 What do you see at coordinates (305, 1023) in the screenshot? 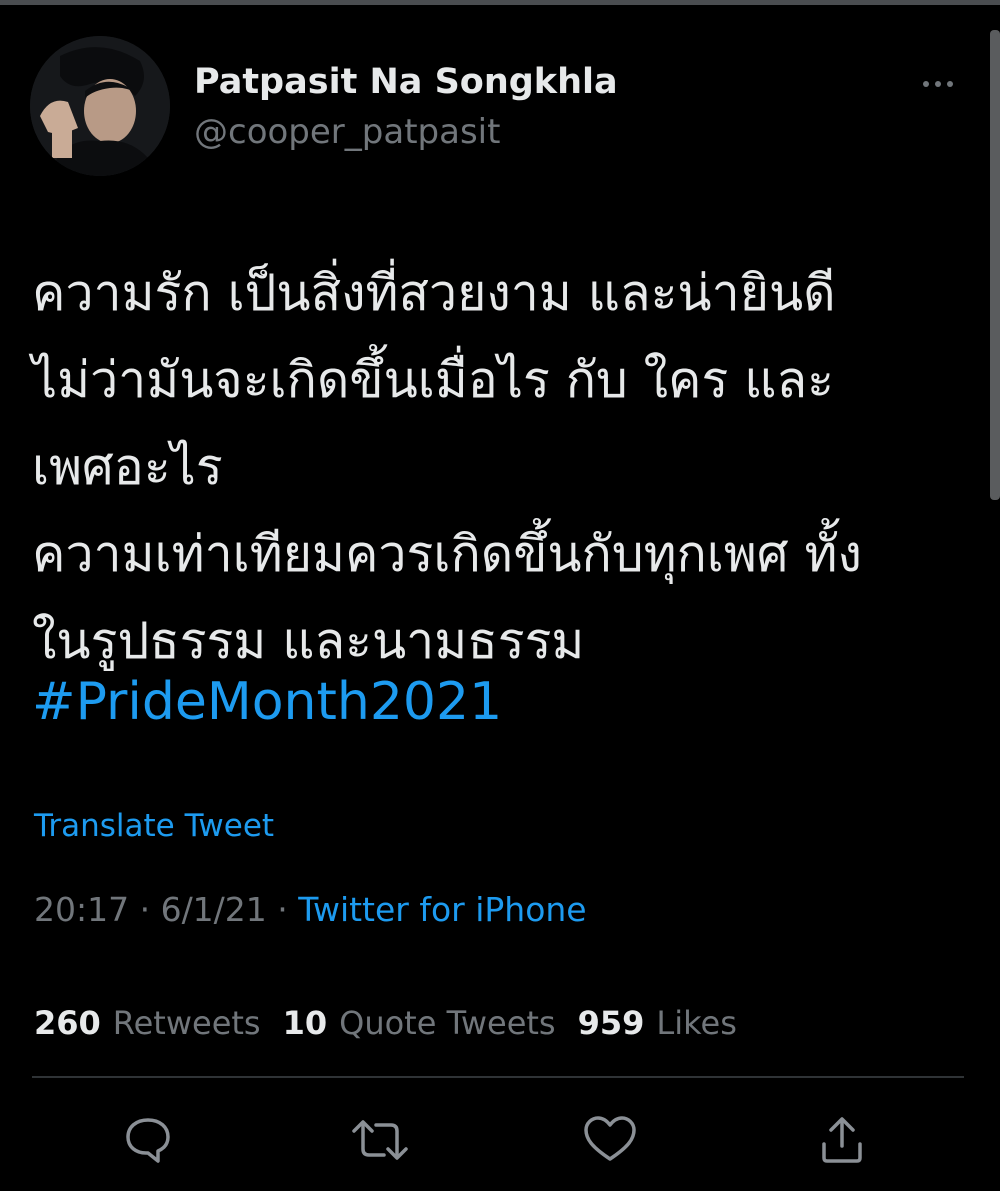
I see `quotes-count: 10` at bounding box center [305, 1023].